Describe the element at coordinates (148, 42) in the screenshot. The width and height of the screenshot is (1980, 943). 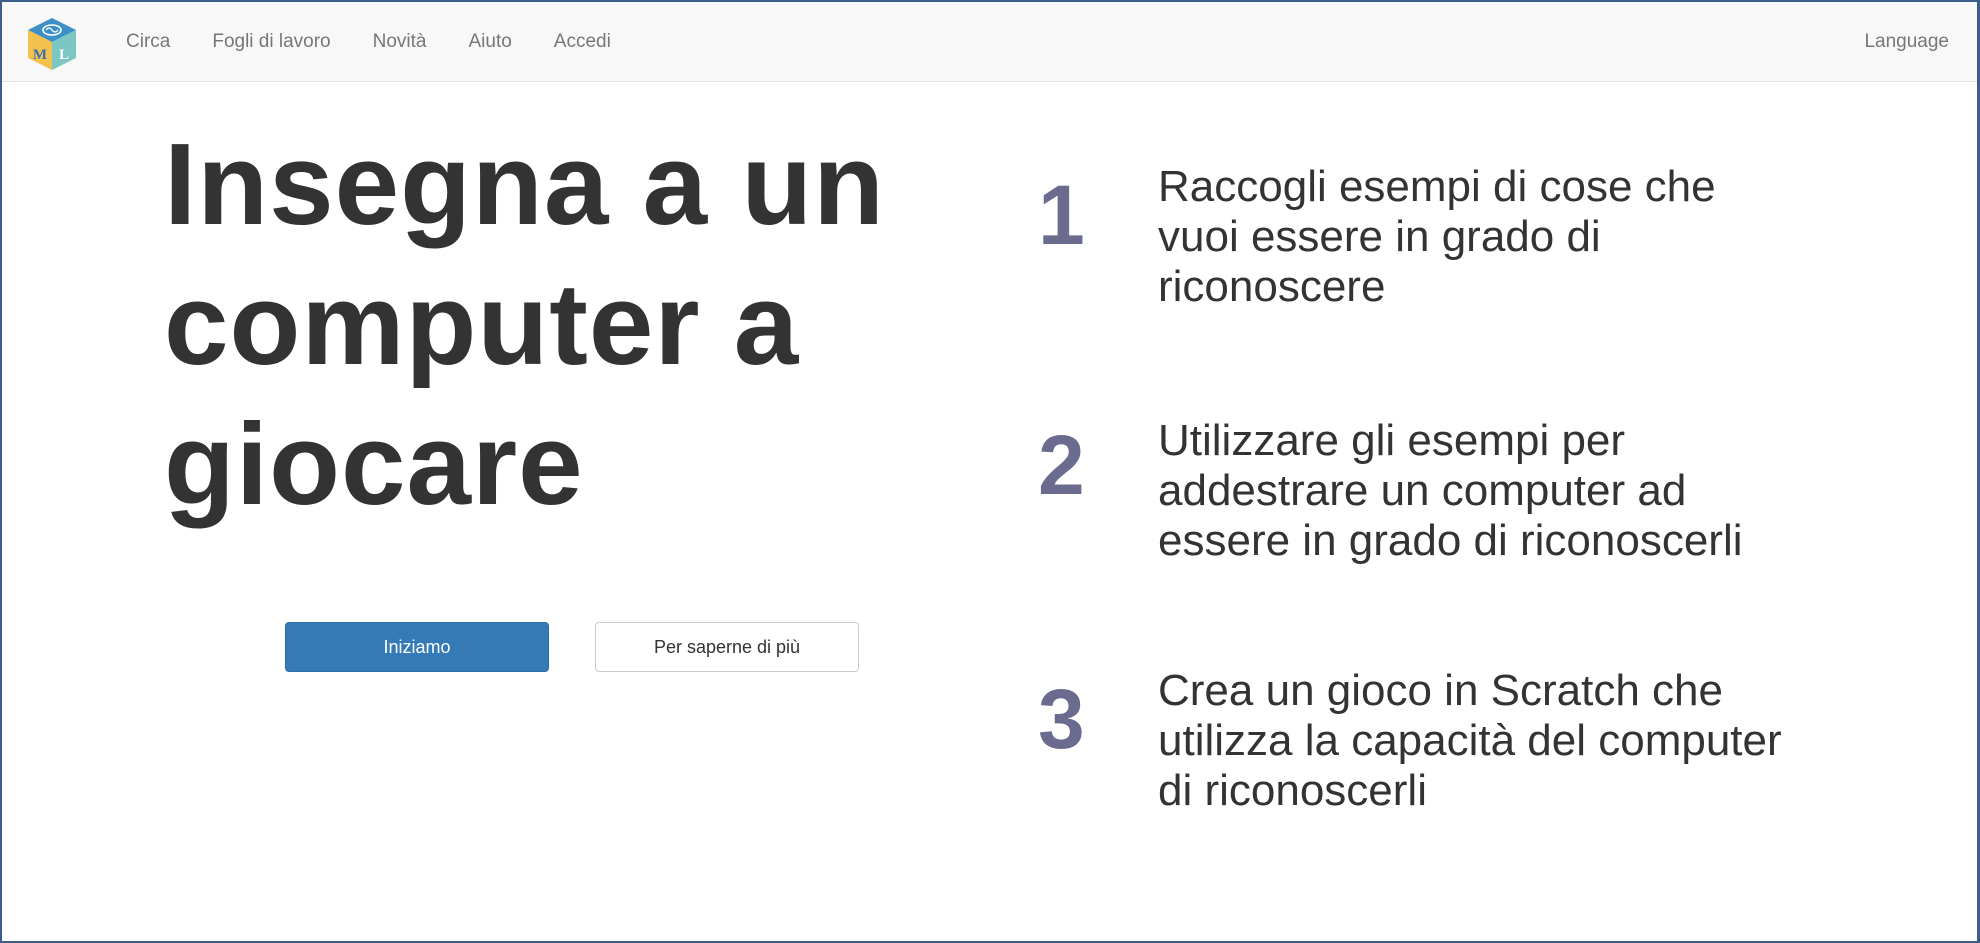
I see `nav-link-circa: Circa` at that location.